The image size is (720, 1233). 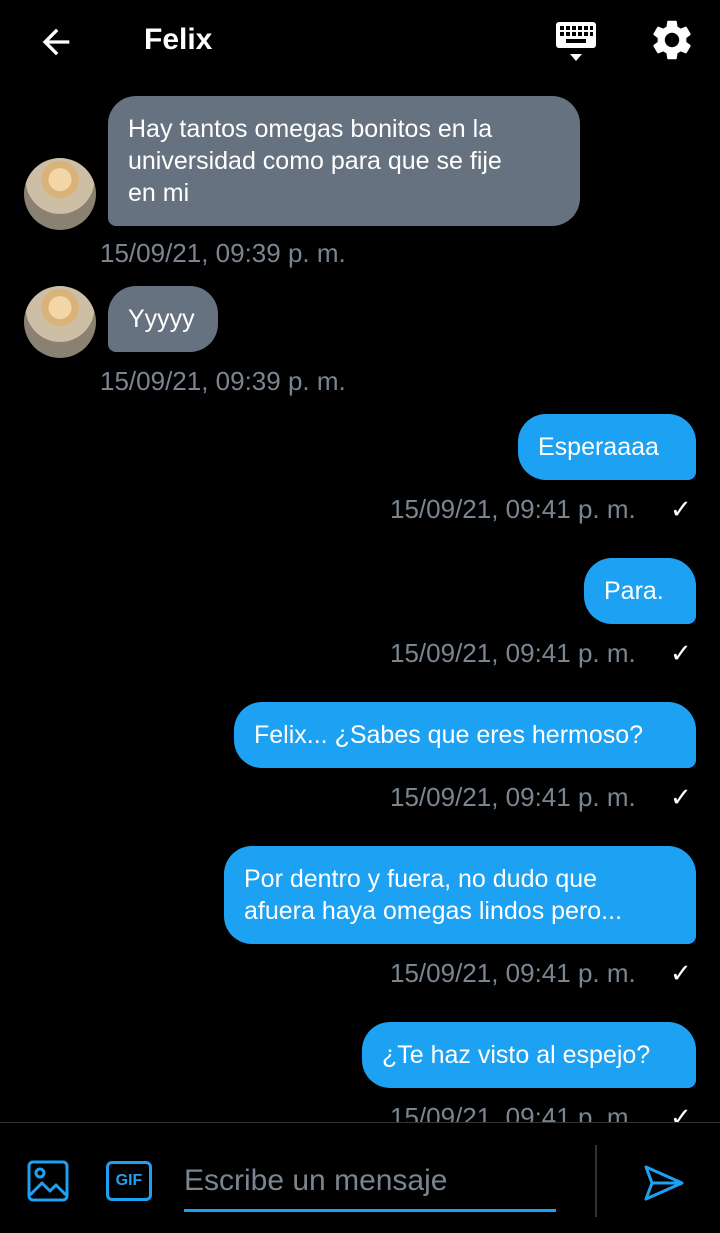 What do you see at coordinates (129, 1181) in the screenshot?
I see `gif-button: GIF` at bounding box center [129, 1181].